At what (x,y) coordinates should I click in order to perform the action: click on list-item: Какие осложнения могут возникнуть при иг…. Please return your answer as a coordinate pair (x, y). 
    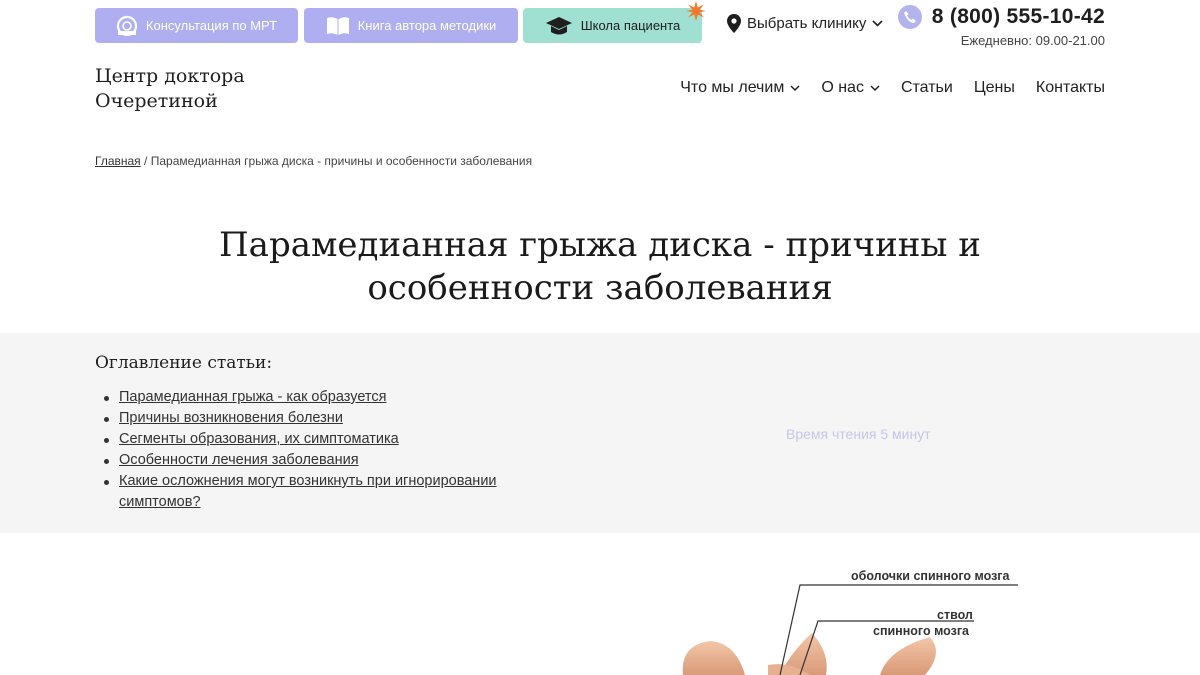
    Looking at the image, I should click on (325, 492).